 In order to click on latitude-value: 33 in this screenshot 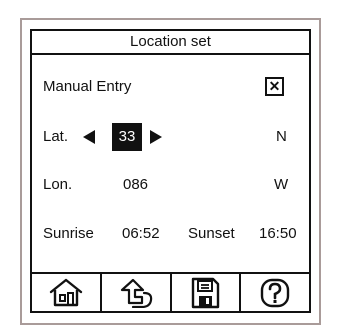, I will do `click(127, 137)`.